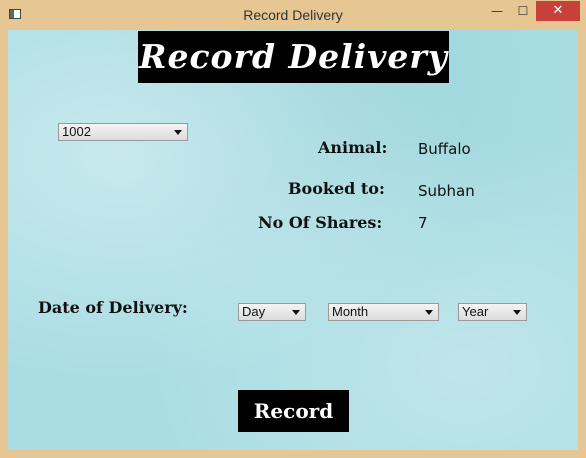 The width and height of the screenshot is (586, 458). Describe the element at coordinates (350, 311) in the screenshot. I see `month-value: Month` at that location.